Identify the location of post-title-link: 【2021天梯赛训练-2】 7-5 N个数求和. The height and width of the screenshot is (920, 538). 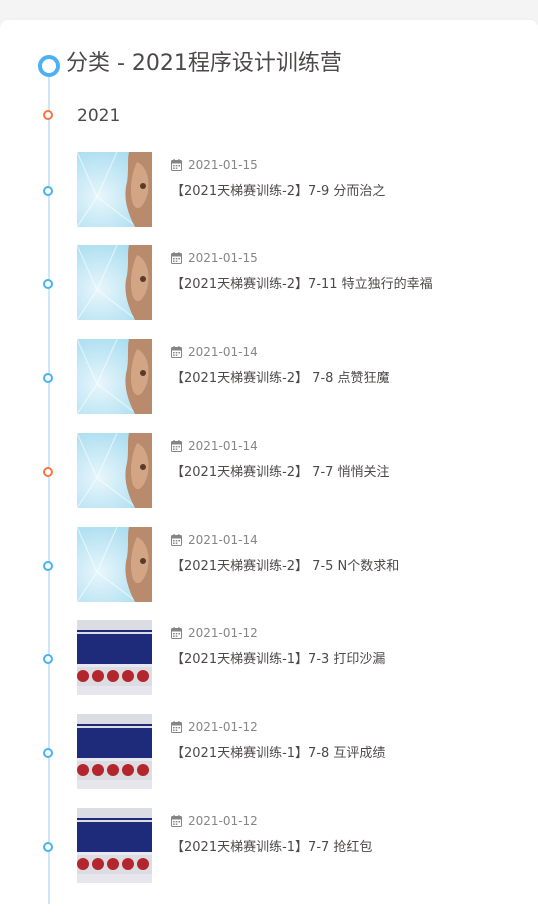
(285, 567).